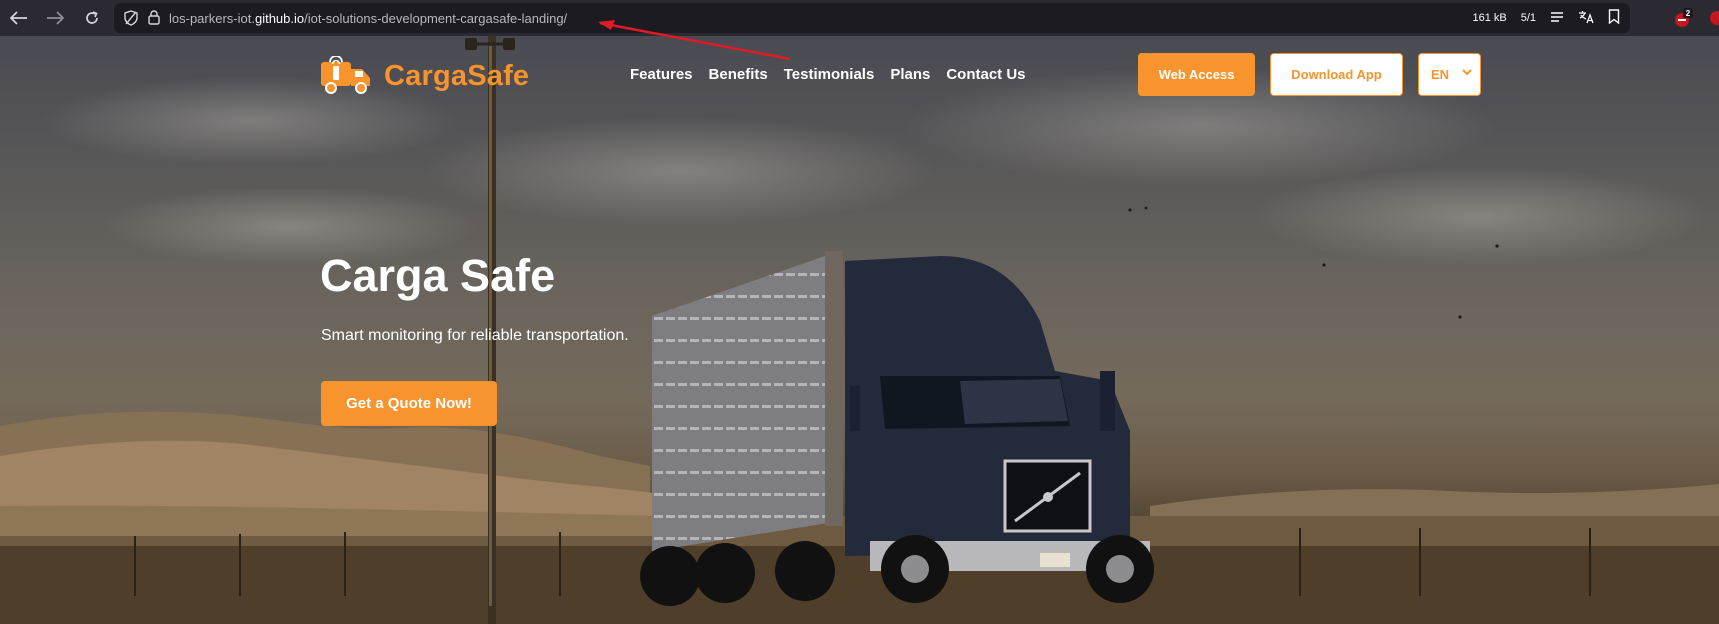 The width and height of the screenshot is (1719, 624). What do you see at coordinates (1196, 74) in the screenshot?
I see `web-access-button: Web Access` at bounding box center [1196, 74].